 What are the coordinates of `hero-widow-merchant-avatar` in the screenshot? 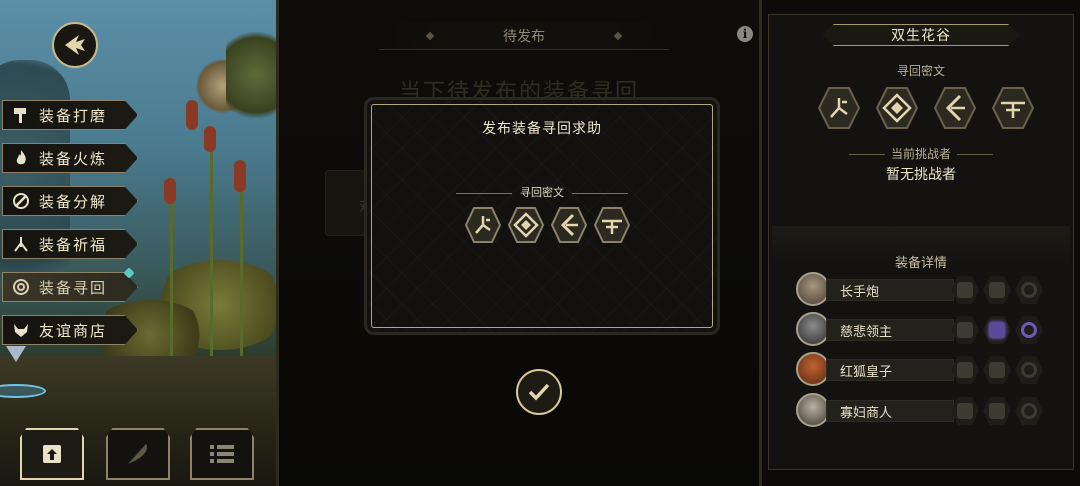 It's located at (813, 410).